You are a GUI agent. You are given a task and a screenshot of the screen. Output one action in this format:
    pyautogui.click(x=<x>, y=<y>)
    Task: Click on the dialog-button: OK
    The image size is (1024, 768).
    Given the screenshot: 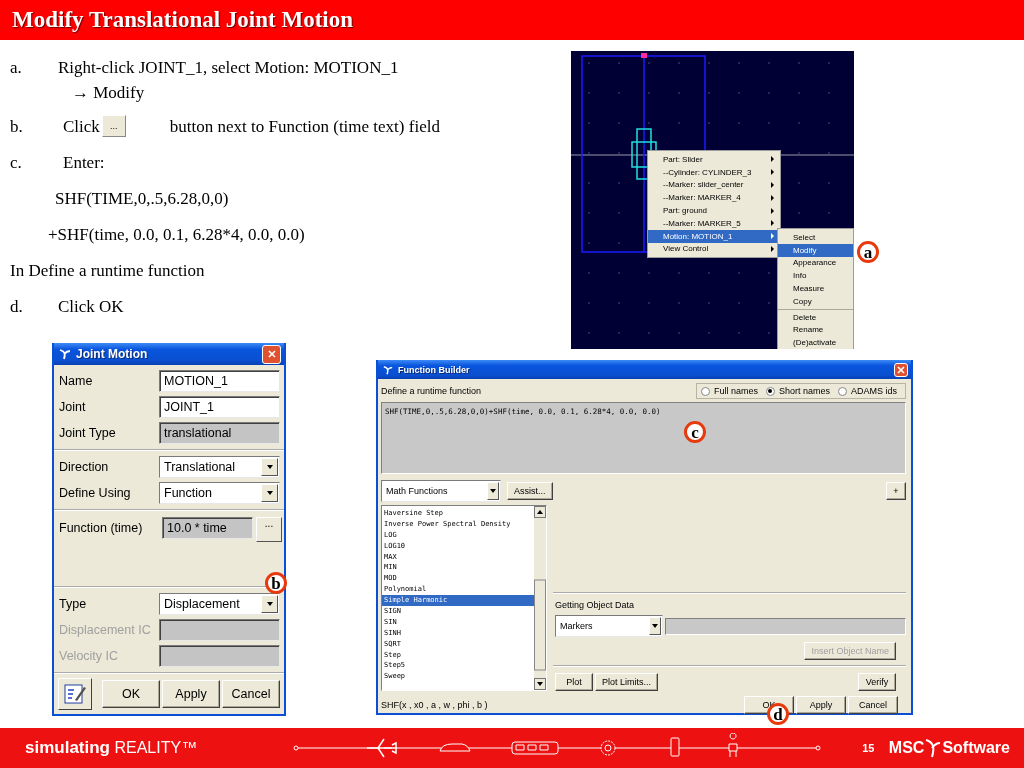 What is the action you would take?
    pyautogui.click(x=131, y=694)
    